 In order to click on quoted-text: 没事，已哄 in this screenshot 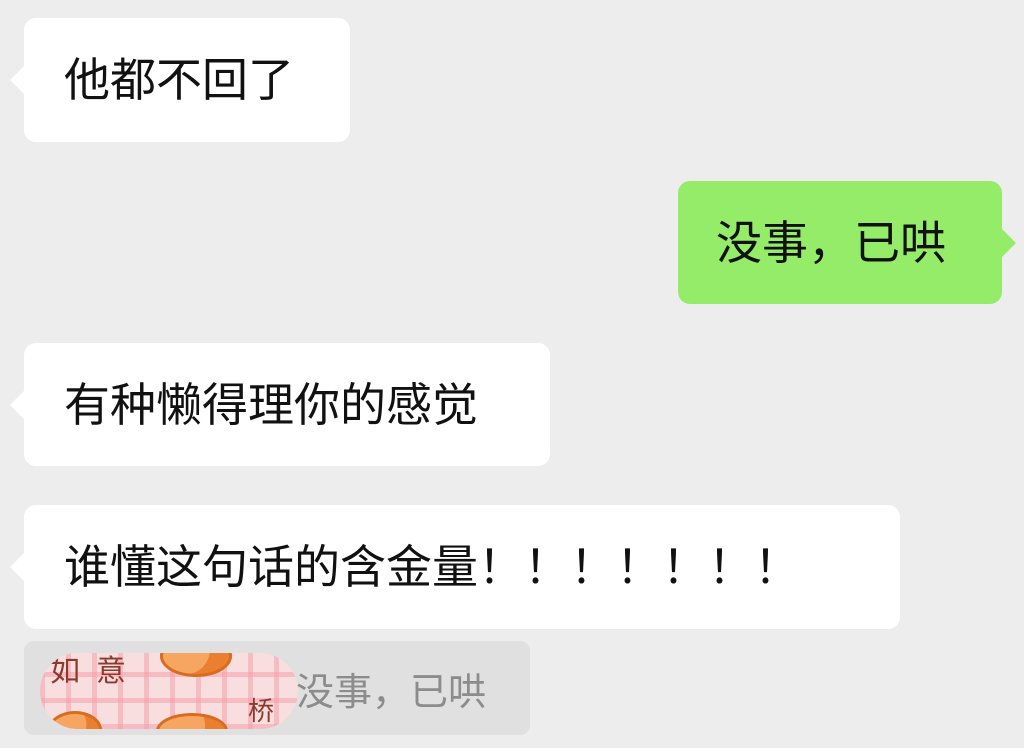, I will do `click(391, 691)`.